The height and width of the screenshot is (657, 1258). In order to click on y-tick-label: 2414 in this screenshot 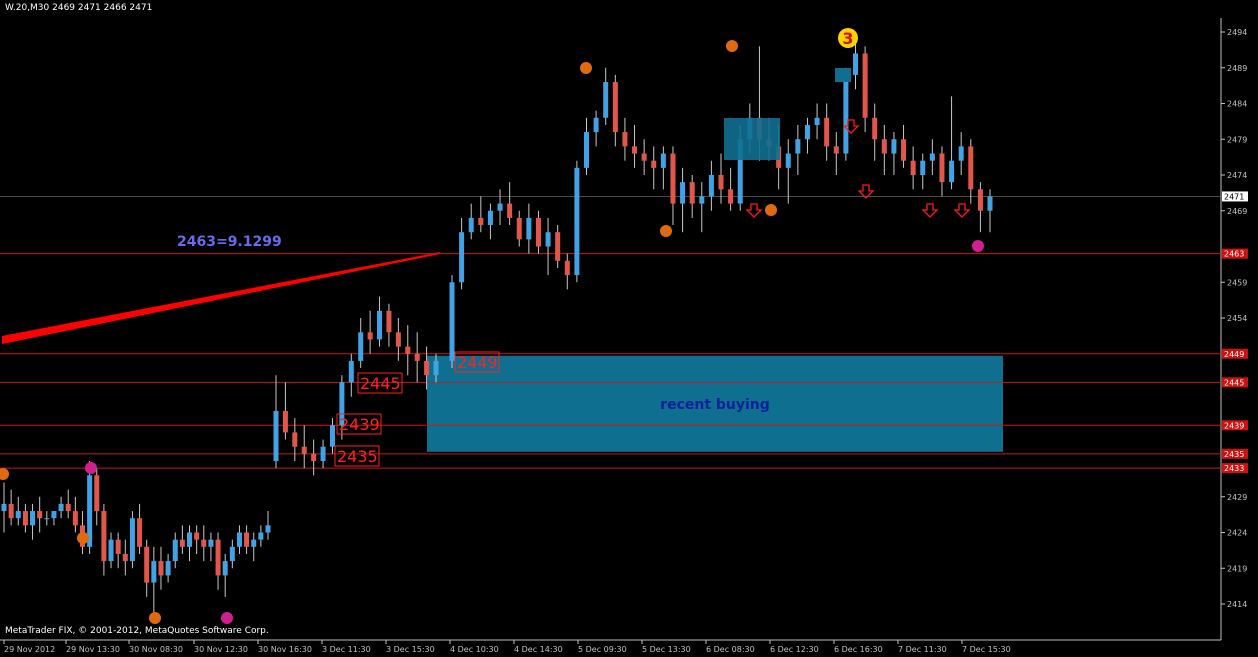, I will do `click(1237, 604)`.